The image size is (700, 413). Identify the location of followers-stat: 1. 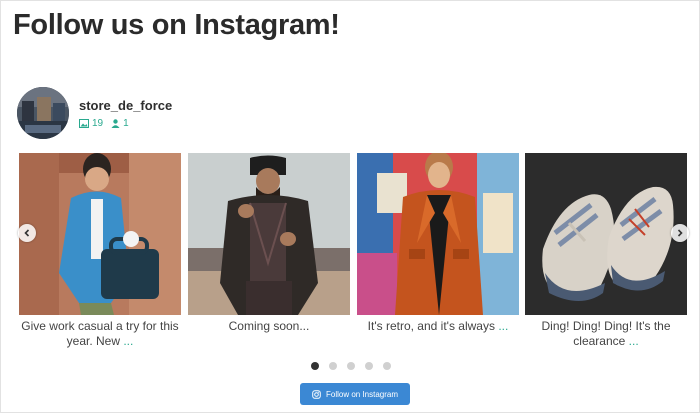
(120, 123).